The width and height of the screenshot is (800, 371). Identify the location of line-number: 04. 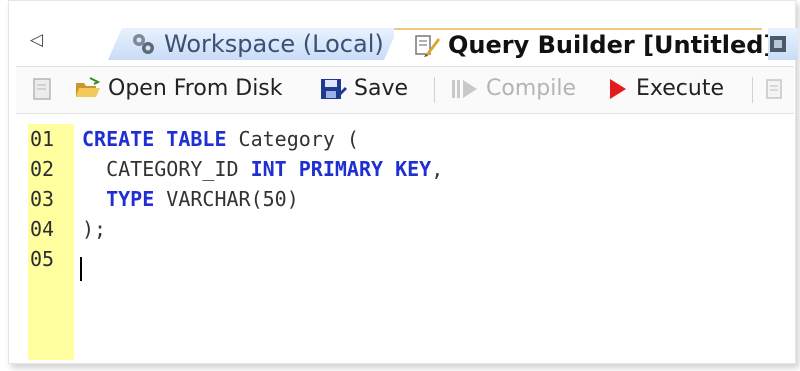
(42, 229).